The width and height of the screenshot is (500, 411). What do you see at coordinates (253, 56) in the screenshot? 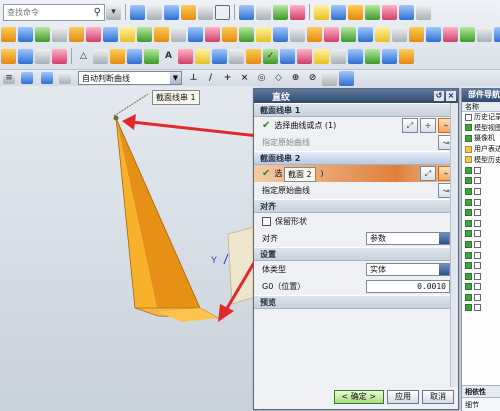
I see `offset-curve-icon` at bounding box center [253, 56].